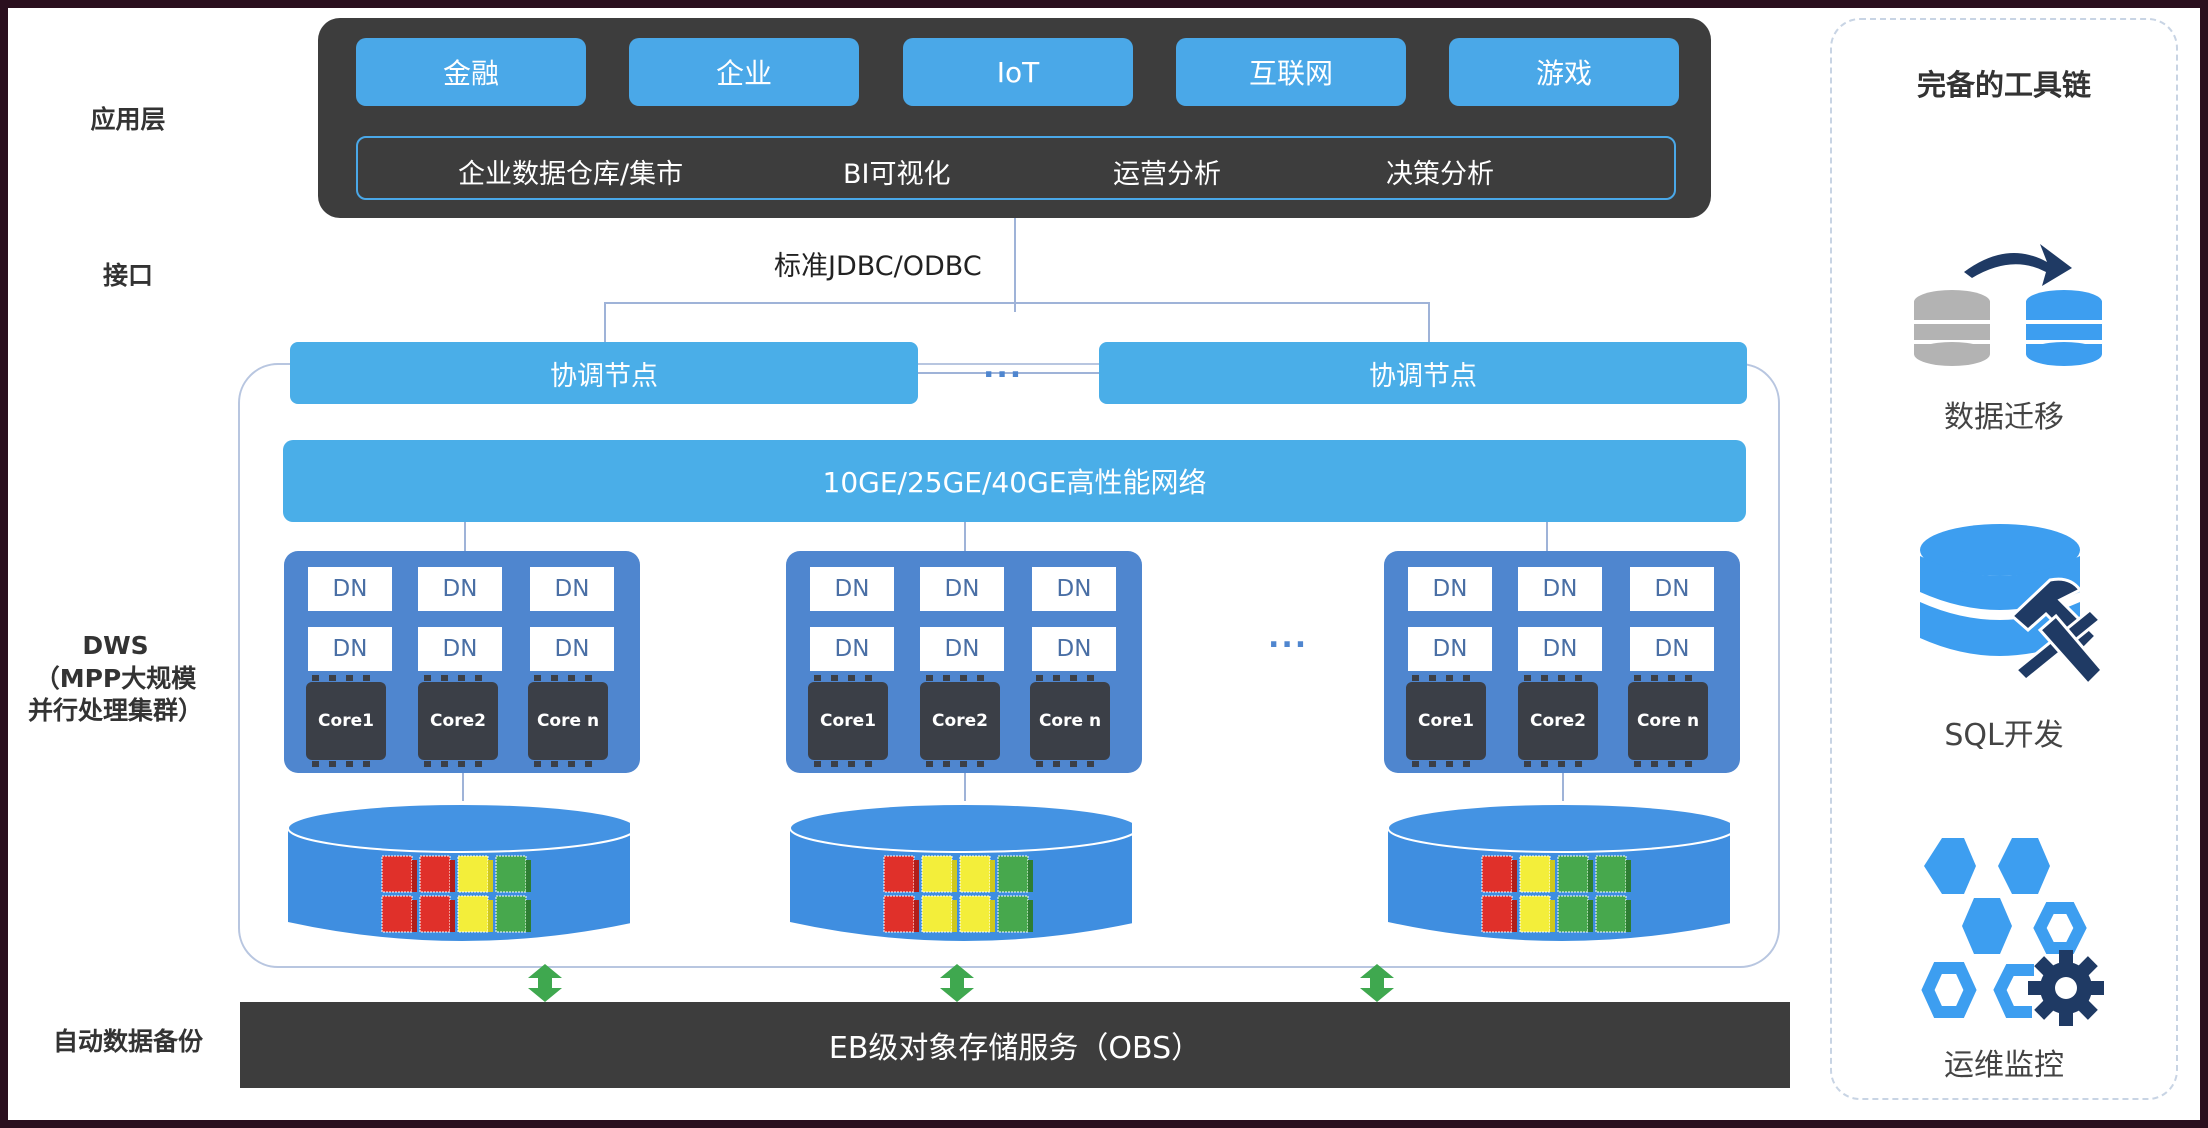 Image resolution: width=2208 pixels, height=1128 pixels. I want to click on scenario-data-warehouse: 企业数据仓库/集市, so click(571, 174).